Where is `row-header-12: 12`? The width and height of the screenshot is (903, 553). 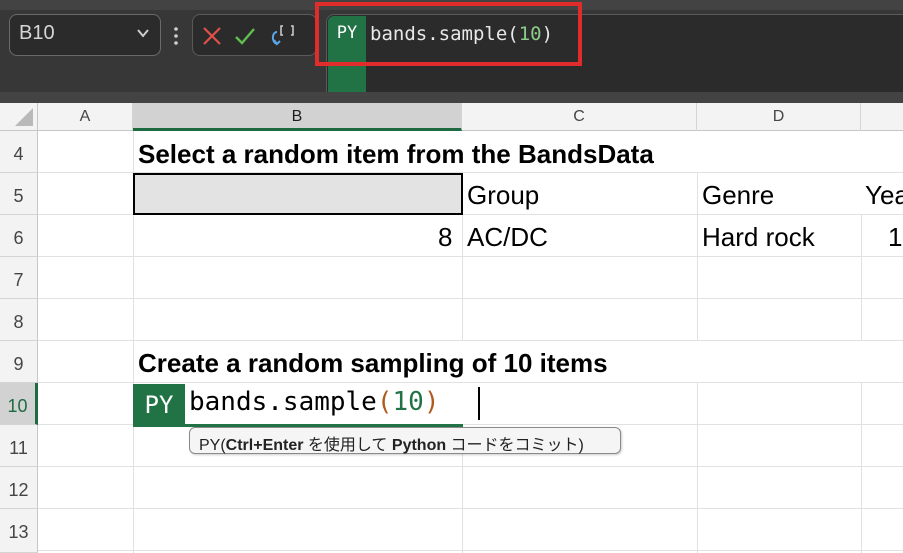
row-header-12: 12 is located at coordinates (19, 488).